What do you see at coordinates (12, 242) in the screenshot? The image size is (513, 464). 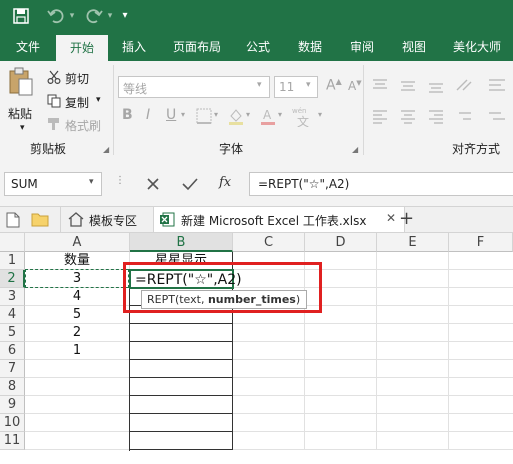 I see `select-all-corner` at bounding box center [12, 242].